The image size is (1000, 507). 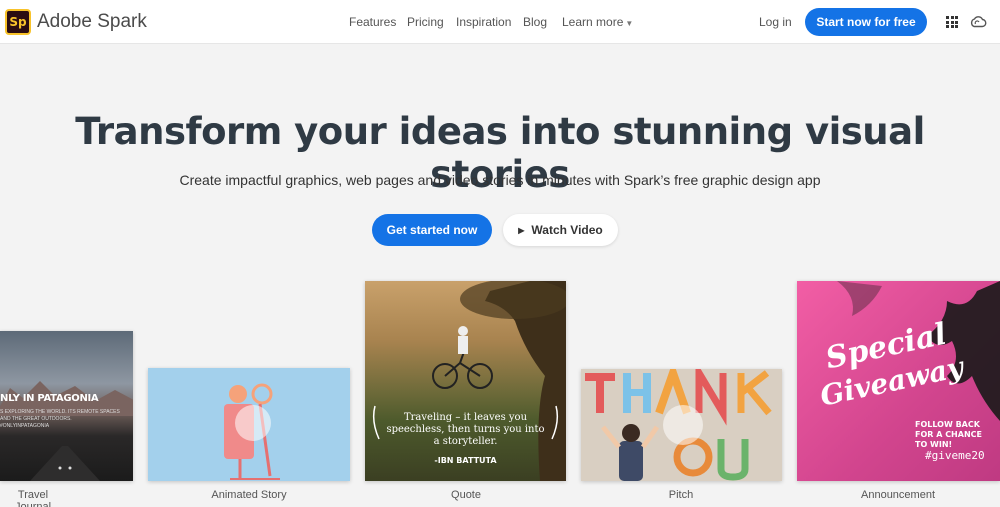 I want to click on travel-card-title: NLY IN PATAGONIA, so click(x=49, y=398).